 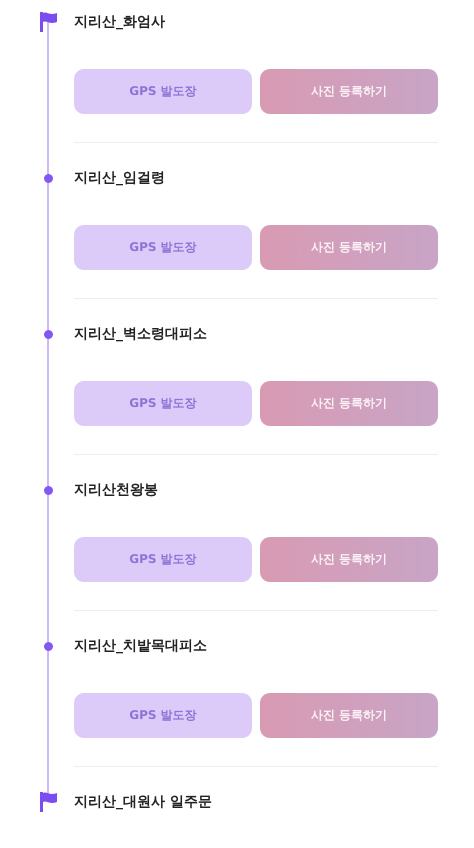 What do you see at coordinates (143, 802) in the screenshot?
I see `stop-title: 지리산_대원사 일주문` at bounding box center [143, 802].